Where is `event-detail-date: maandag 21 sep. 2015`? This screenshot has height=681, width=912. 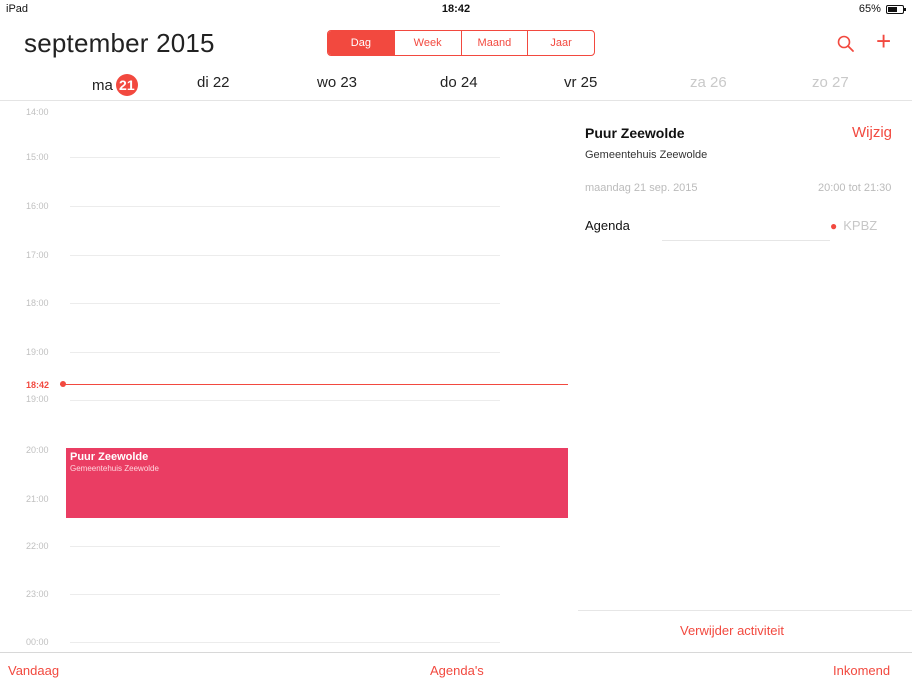 event-detail-date: maandag 21 sep. 2015 is located at coordinates (641, 188).